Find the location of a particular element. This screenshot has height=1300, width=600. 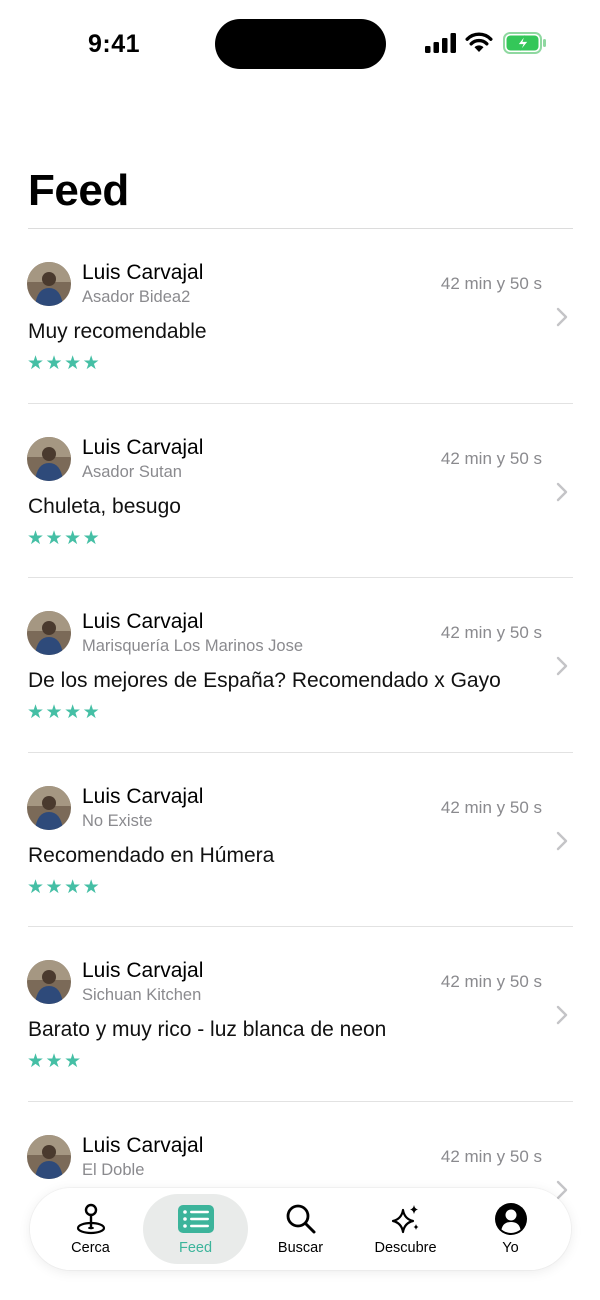

tab-yo: Yo is located at coordinates (510, 1229).